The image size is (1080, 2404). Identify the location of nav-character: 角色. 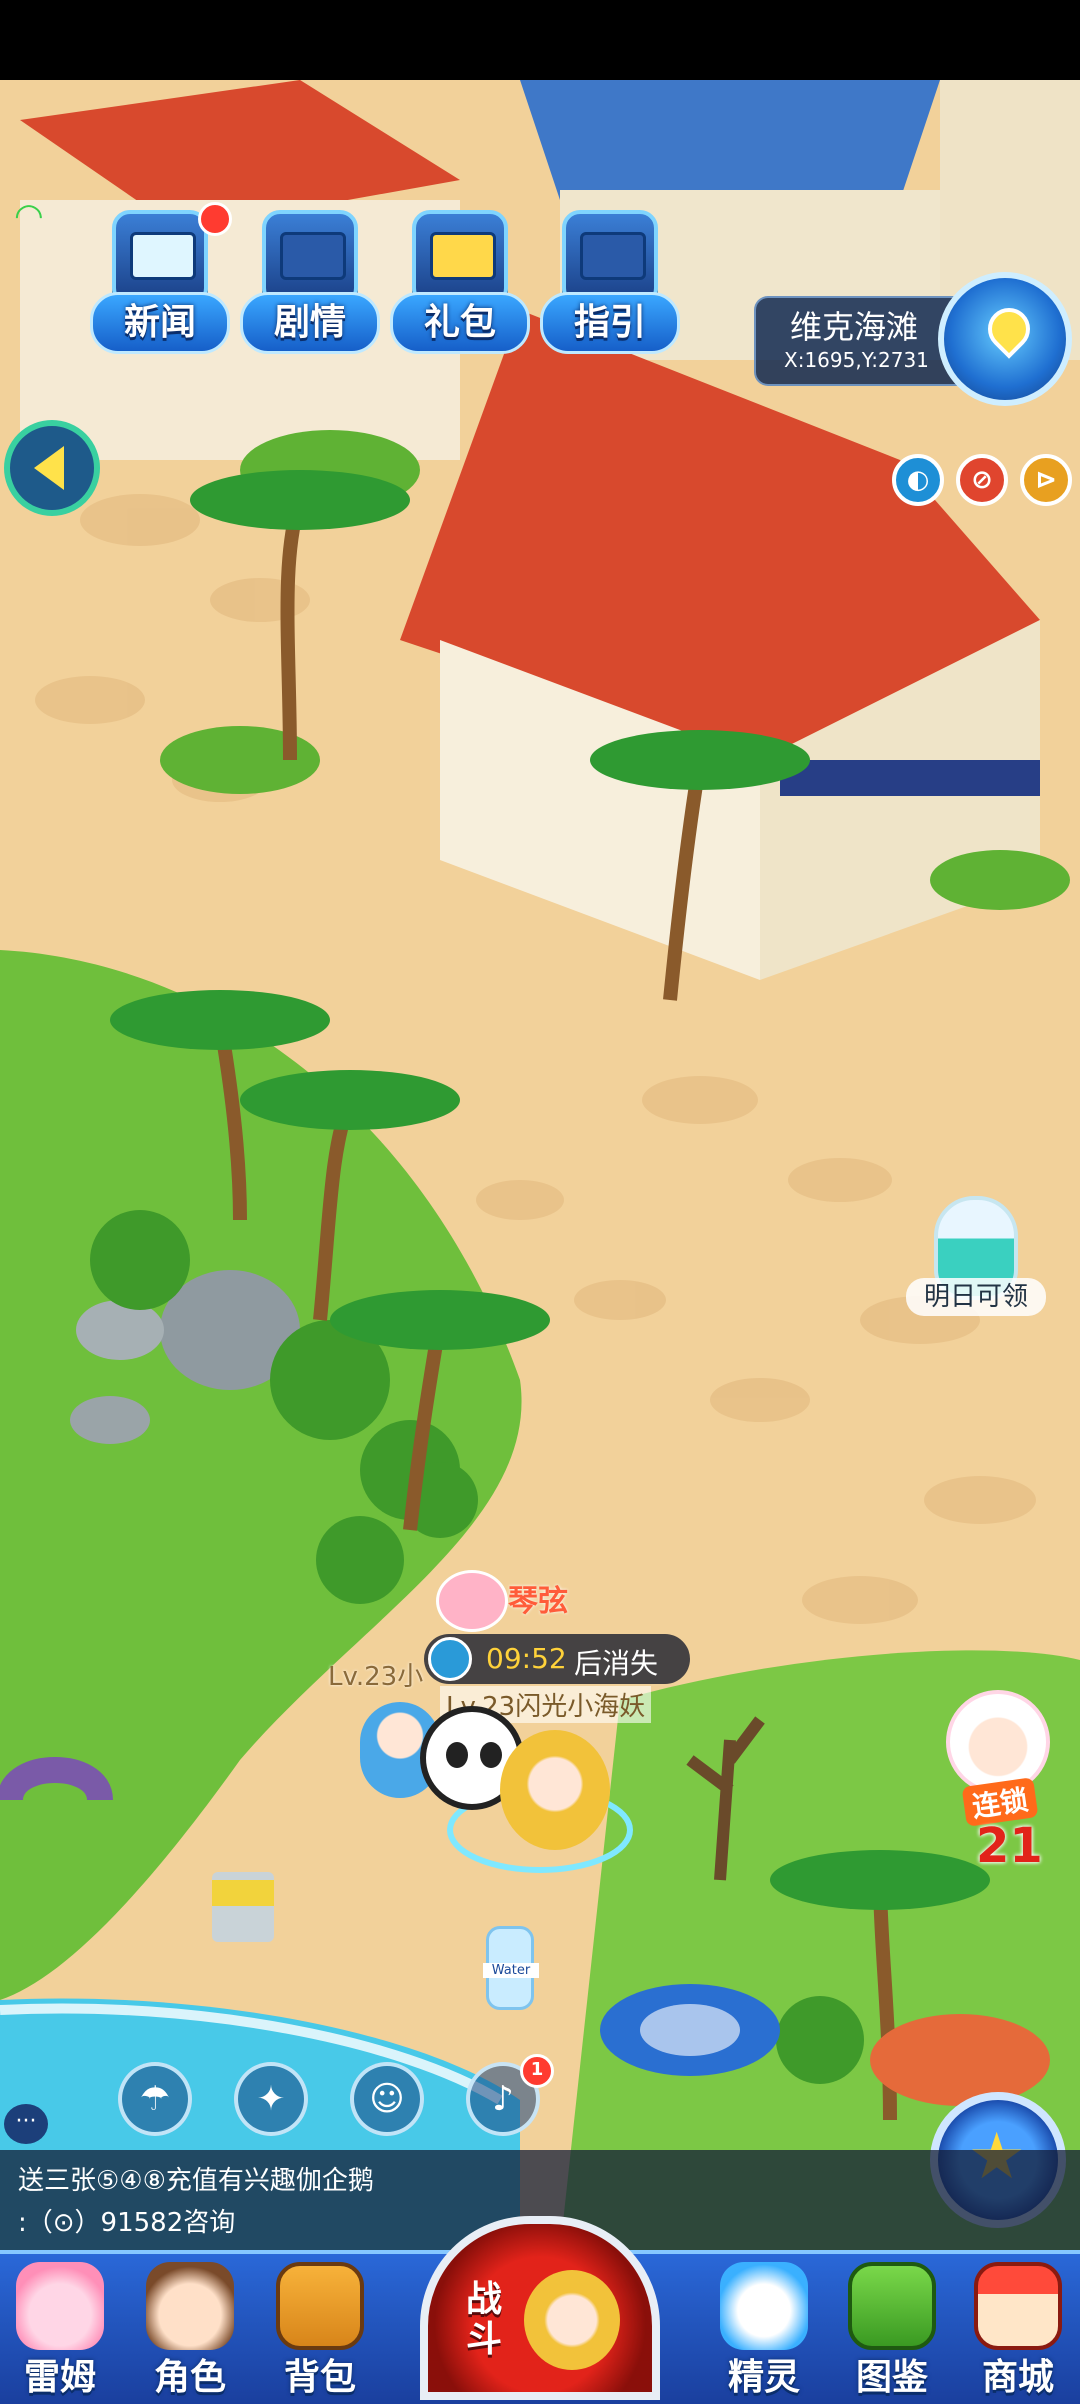
(190, 2331).